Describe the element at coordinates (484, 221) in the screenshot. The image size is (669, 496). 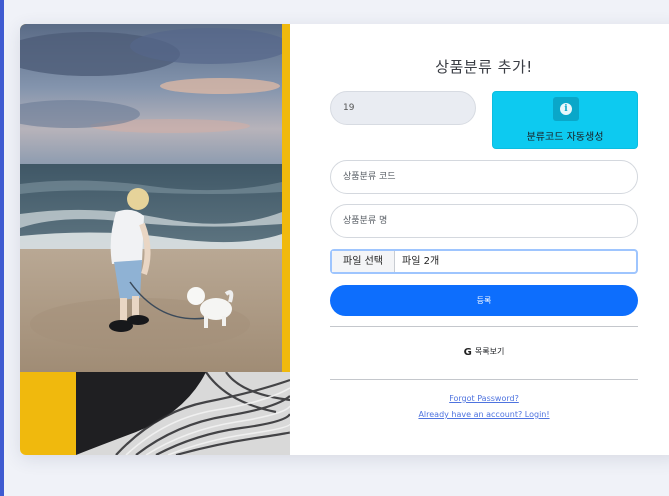
I see `category-name-input` at that location.